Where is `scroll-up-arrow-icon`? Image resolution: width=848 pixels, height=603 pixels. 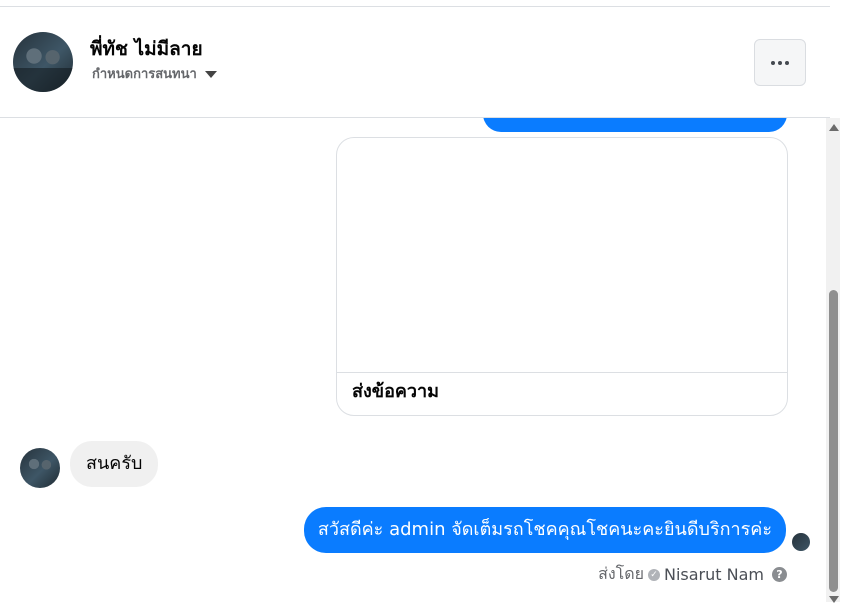 scroll-up-arrow-icon is located at coordinates (834, 127).